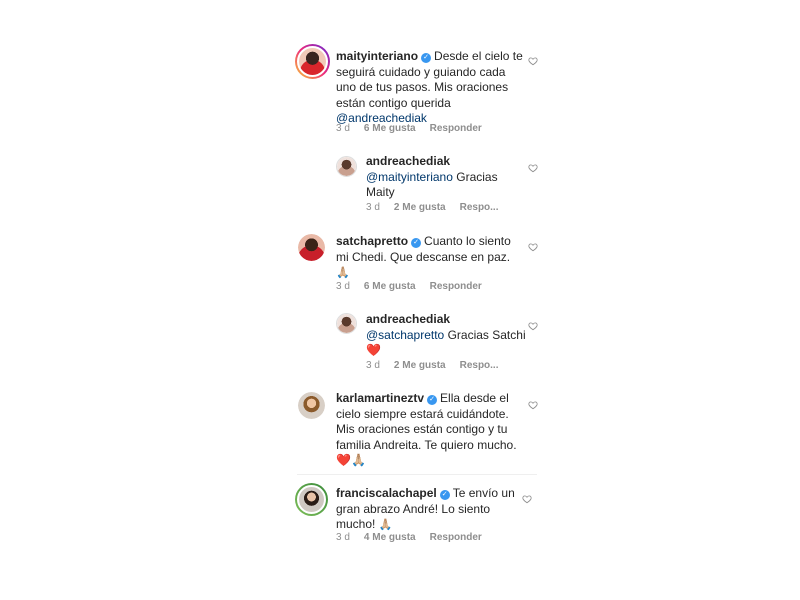 The image size is (800, 600). I want to click on mention-link: @maityinteriano, so click(409, 177).